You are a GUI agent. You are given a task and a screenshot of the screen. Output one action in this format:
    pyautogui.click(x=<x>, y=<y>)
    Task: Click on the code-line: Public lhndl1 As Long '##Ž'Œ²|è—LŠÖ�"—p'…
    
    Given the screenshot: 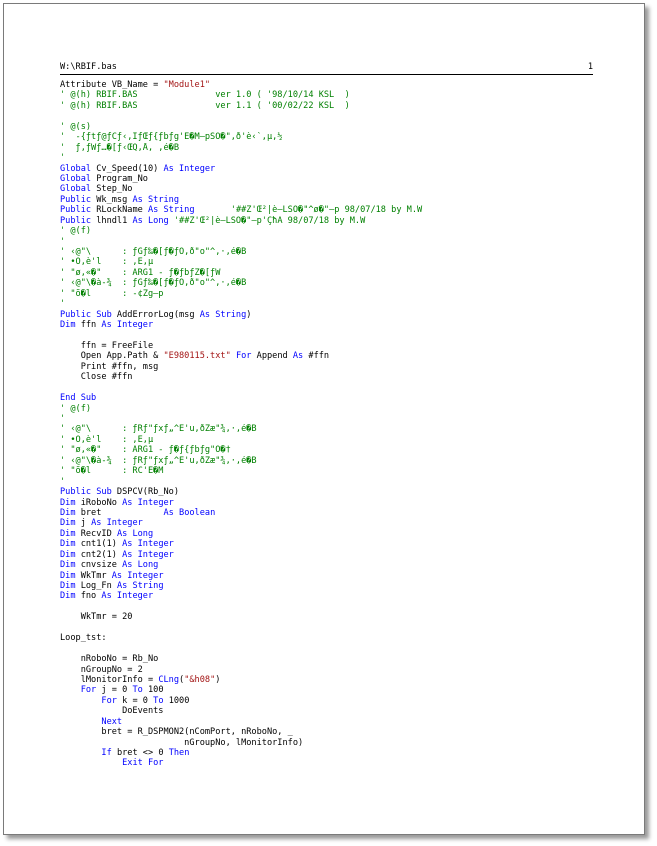 What is the action you would take?
    pyautogui.click(x=350, y=221)
    